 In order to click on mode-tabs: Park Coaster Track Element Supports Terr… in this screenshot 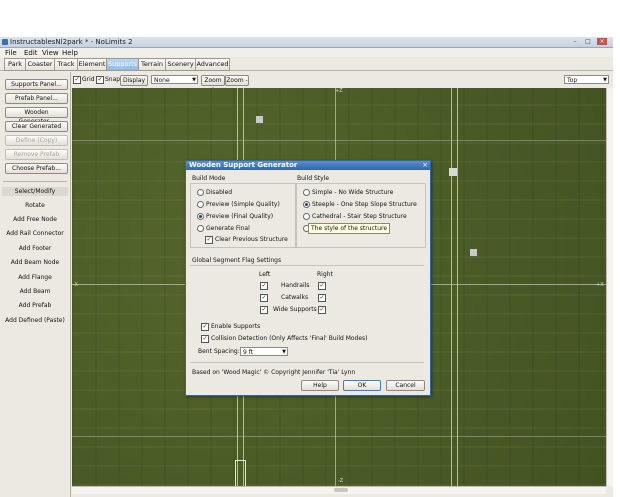, I will do `click(306, 64)`.